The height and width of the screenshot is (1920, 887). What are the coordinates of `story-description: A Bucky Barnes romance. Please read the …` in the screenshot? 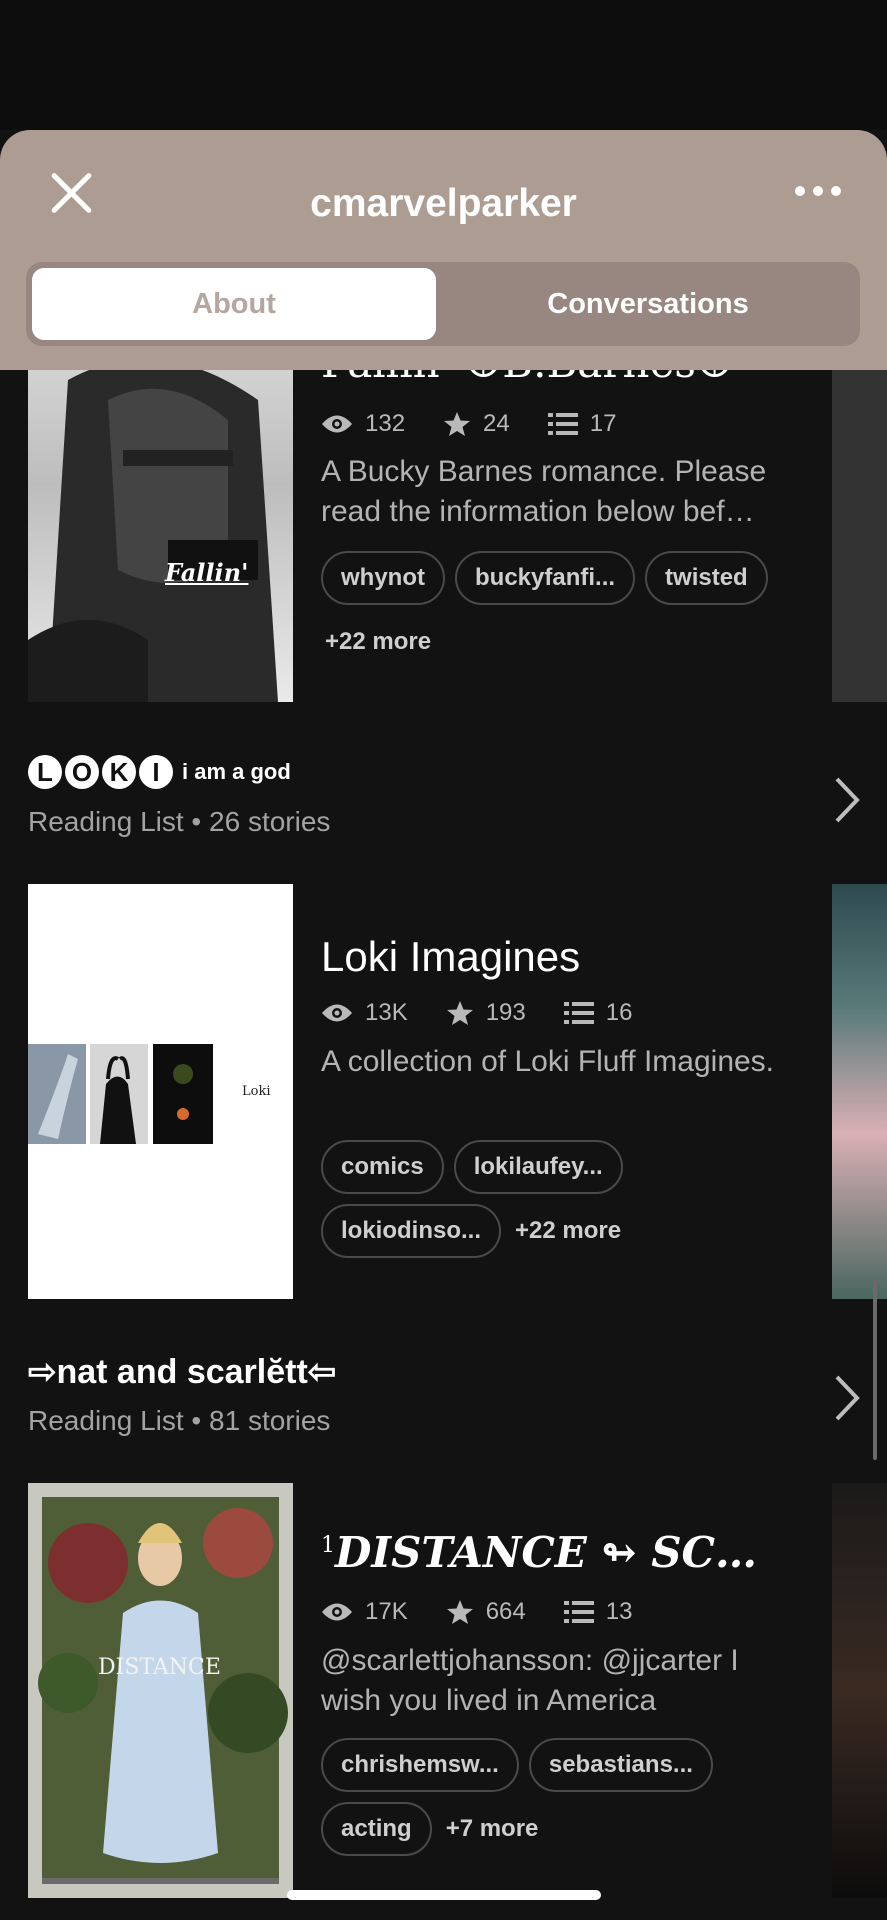 It's located at (544, 491).